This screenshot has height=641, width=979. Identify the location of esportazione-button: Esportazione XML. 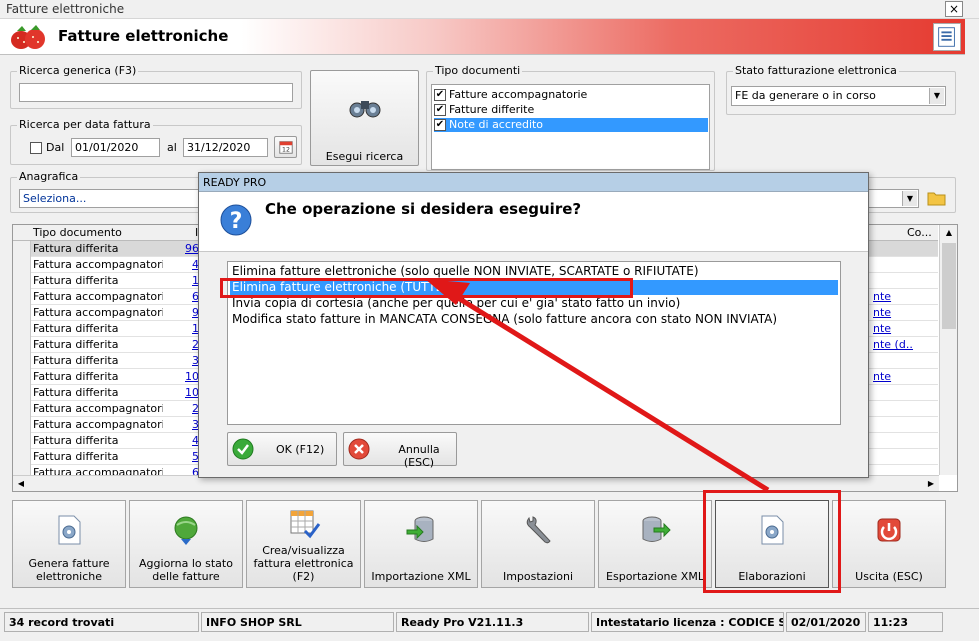
(655, 544).